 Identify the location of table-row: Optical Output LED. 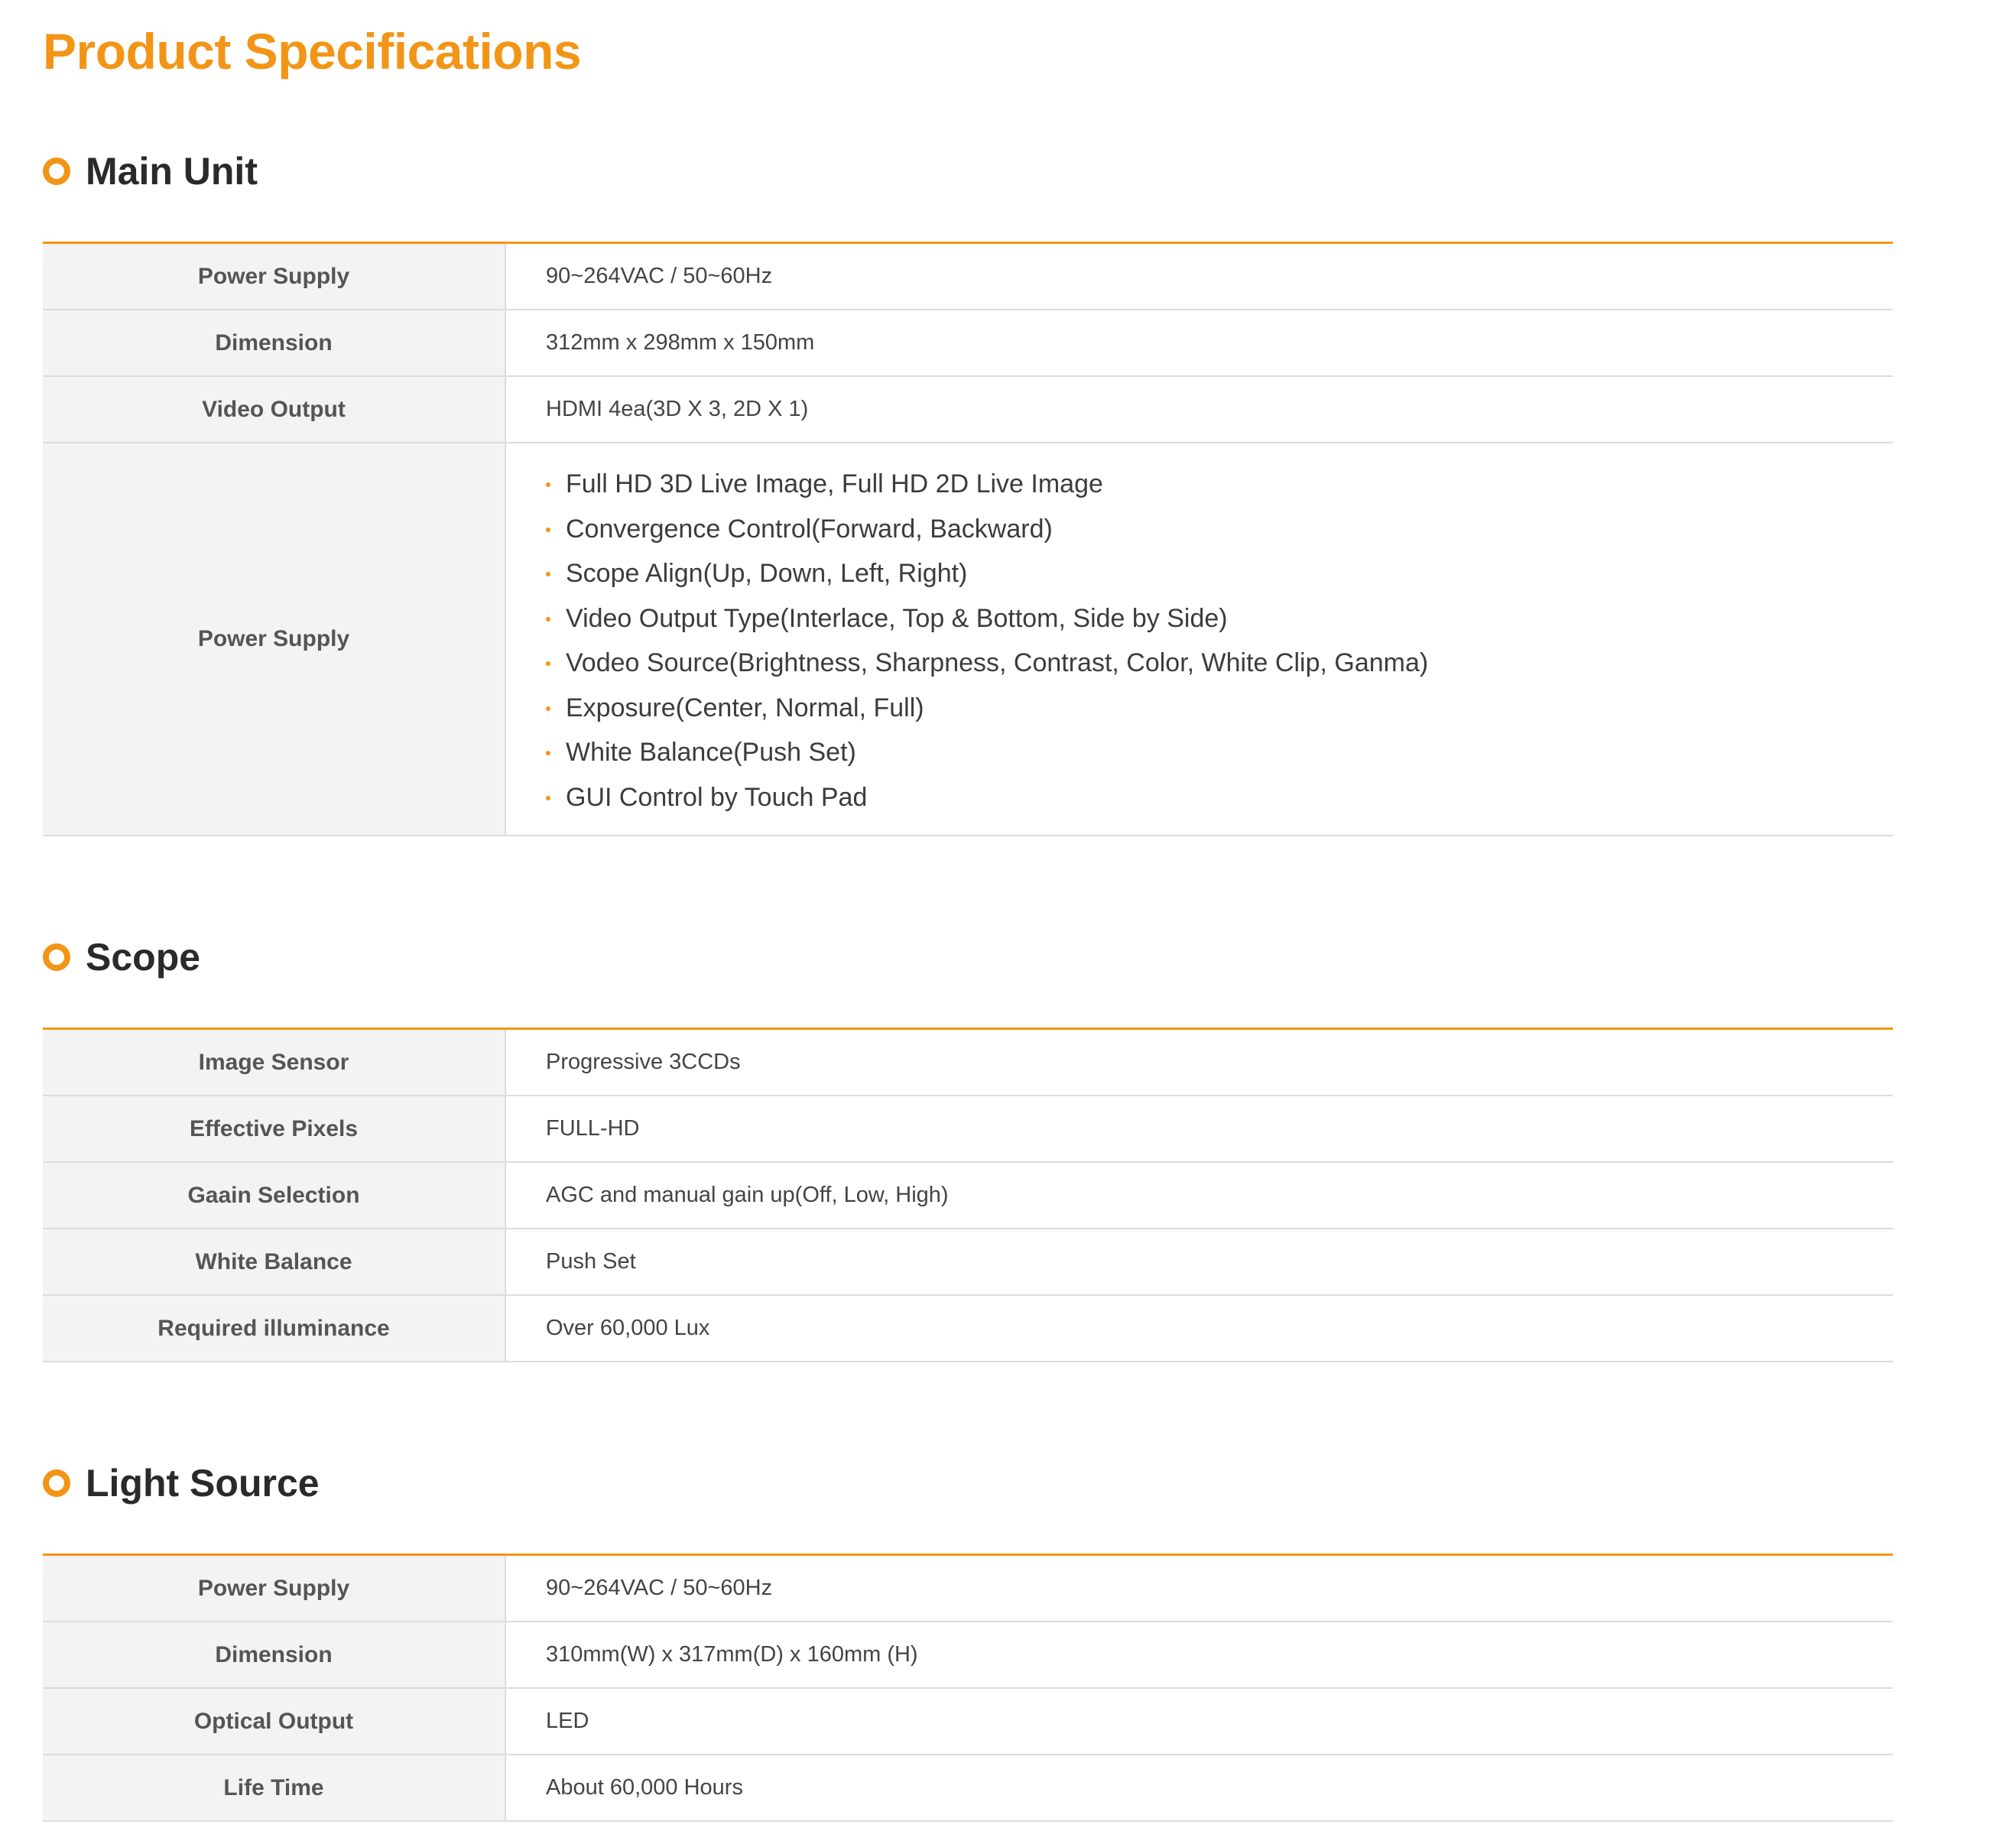
(968, 1721).